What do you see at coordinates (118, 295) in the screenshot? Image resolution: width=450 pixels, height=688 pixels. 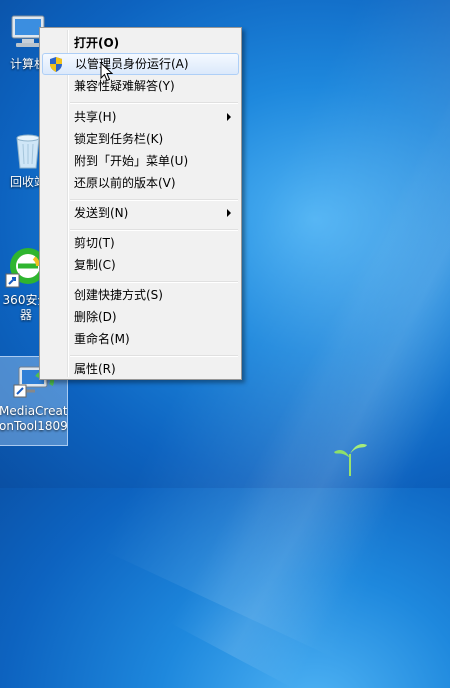 I see `menu-item-label: 创建快捷方式(S)` at bounding box center [118, 295].